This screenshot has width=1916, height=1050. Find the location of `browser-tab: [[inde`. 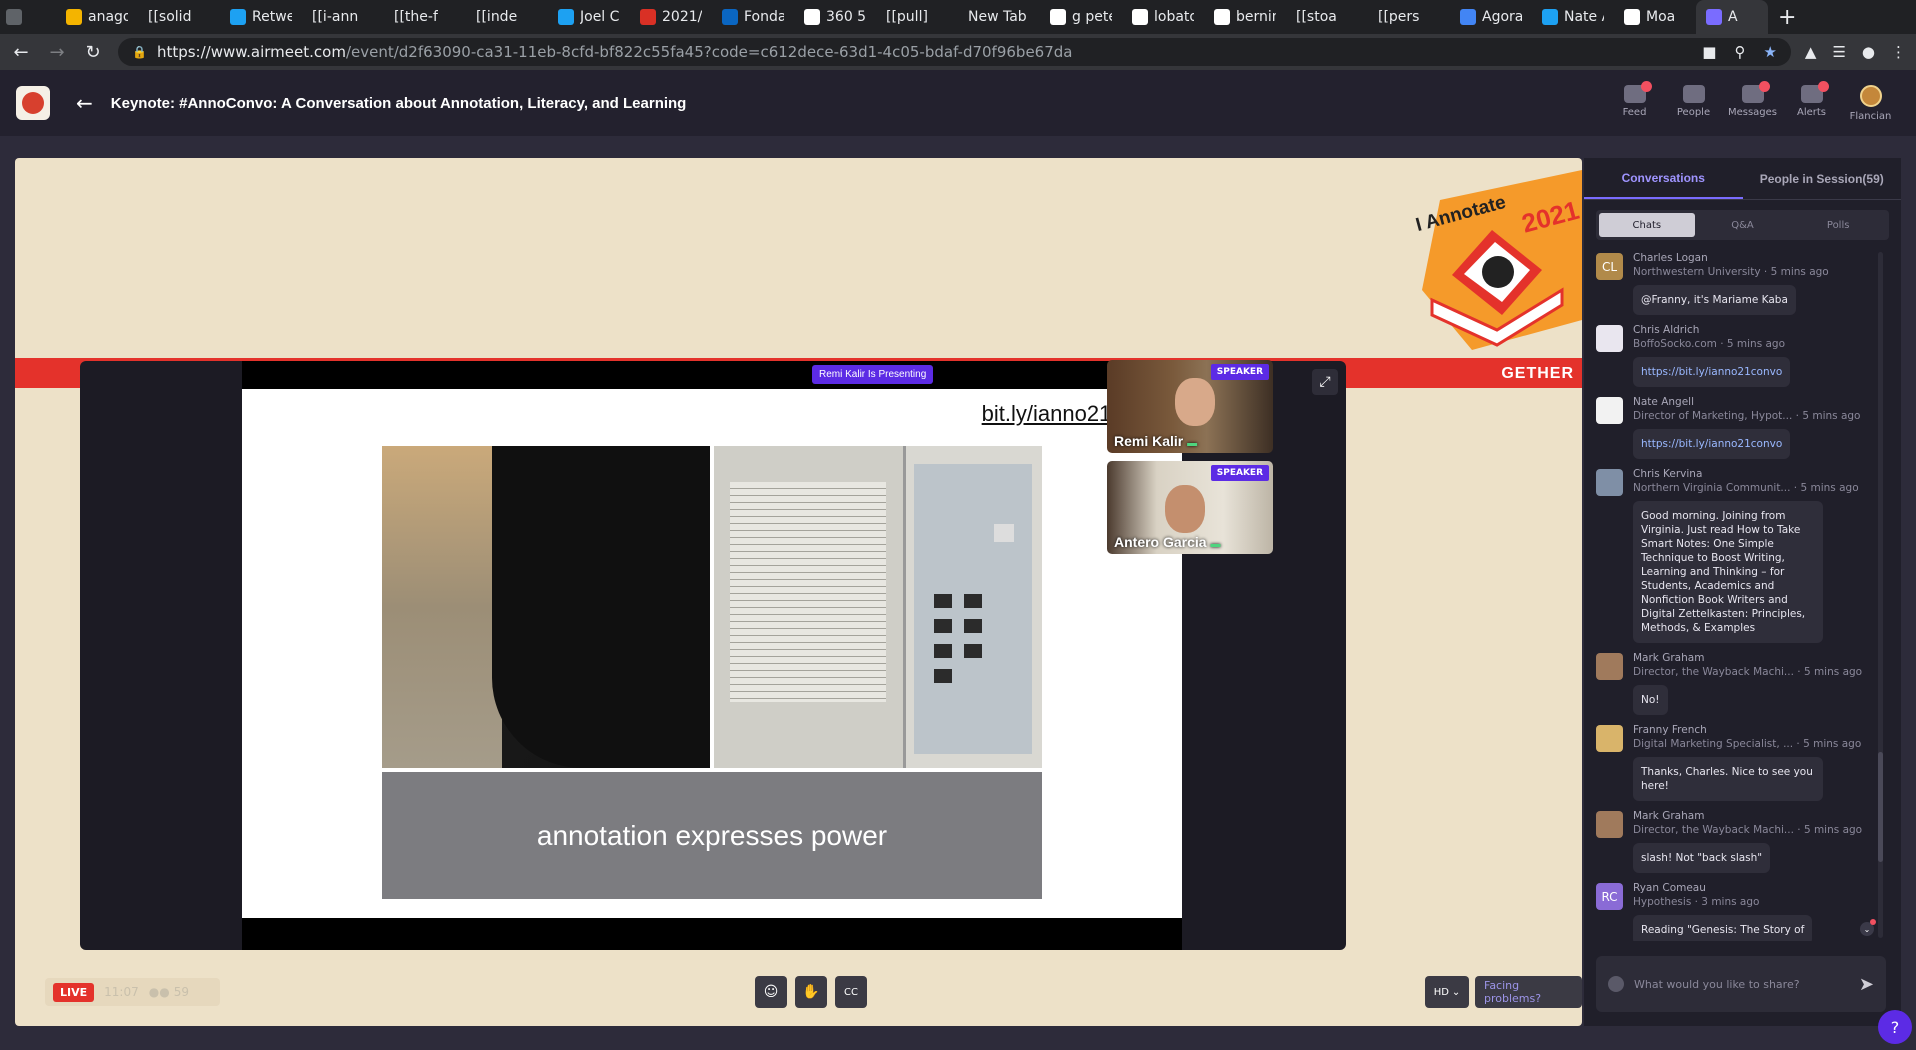

browser-tab: [[inde is located at coordinates (507, 17).